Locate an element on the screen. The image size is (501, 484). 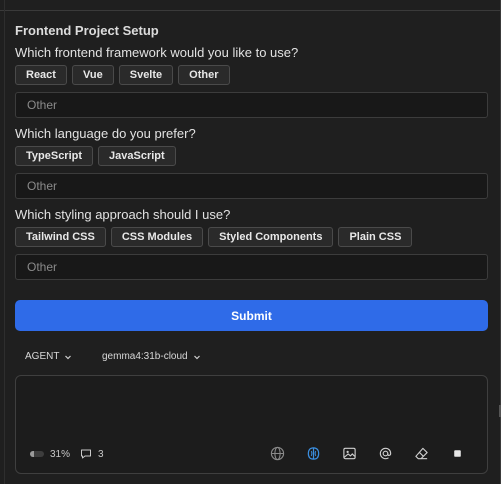
composer-meta: 31% 3 is located at coordinates (67, 454).